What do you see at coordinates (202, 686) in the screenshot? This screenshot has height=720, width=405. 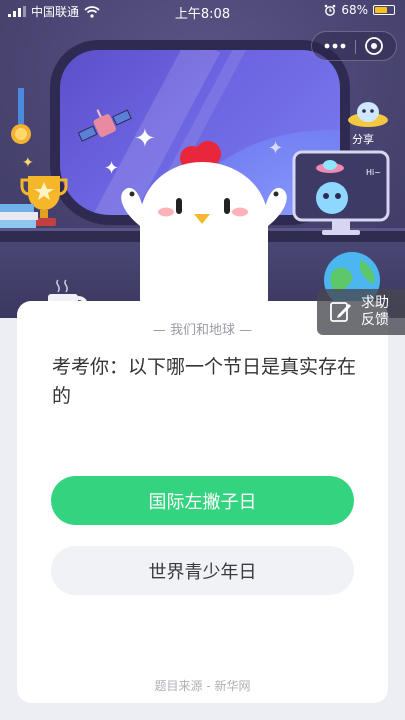 I see `question-source: 题目来源 - 新华网` at bounding box center [202, 686].